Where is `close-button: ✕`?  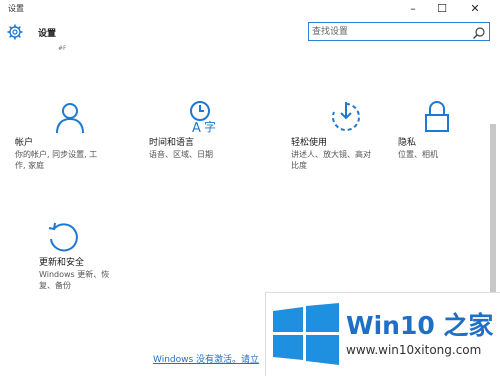
close-button: ✕ is located at coordinates (475, 9).